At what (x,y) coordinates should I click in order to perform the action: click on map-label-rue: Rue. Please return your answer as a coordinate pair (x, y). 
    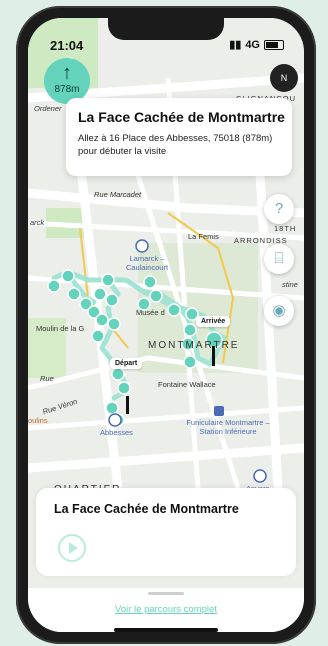
    Looking at the image, I should click on (47, 378).